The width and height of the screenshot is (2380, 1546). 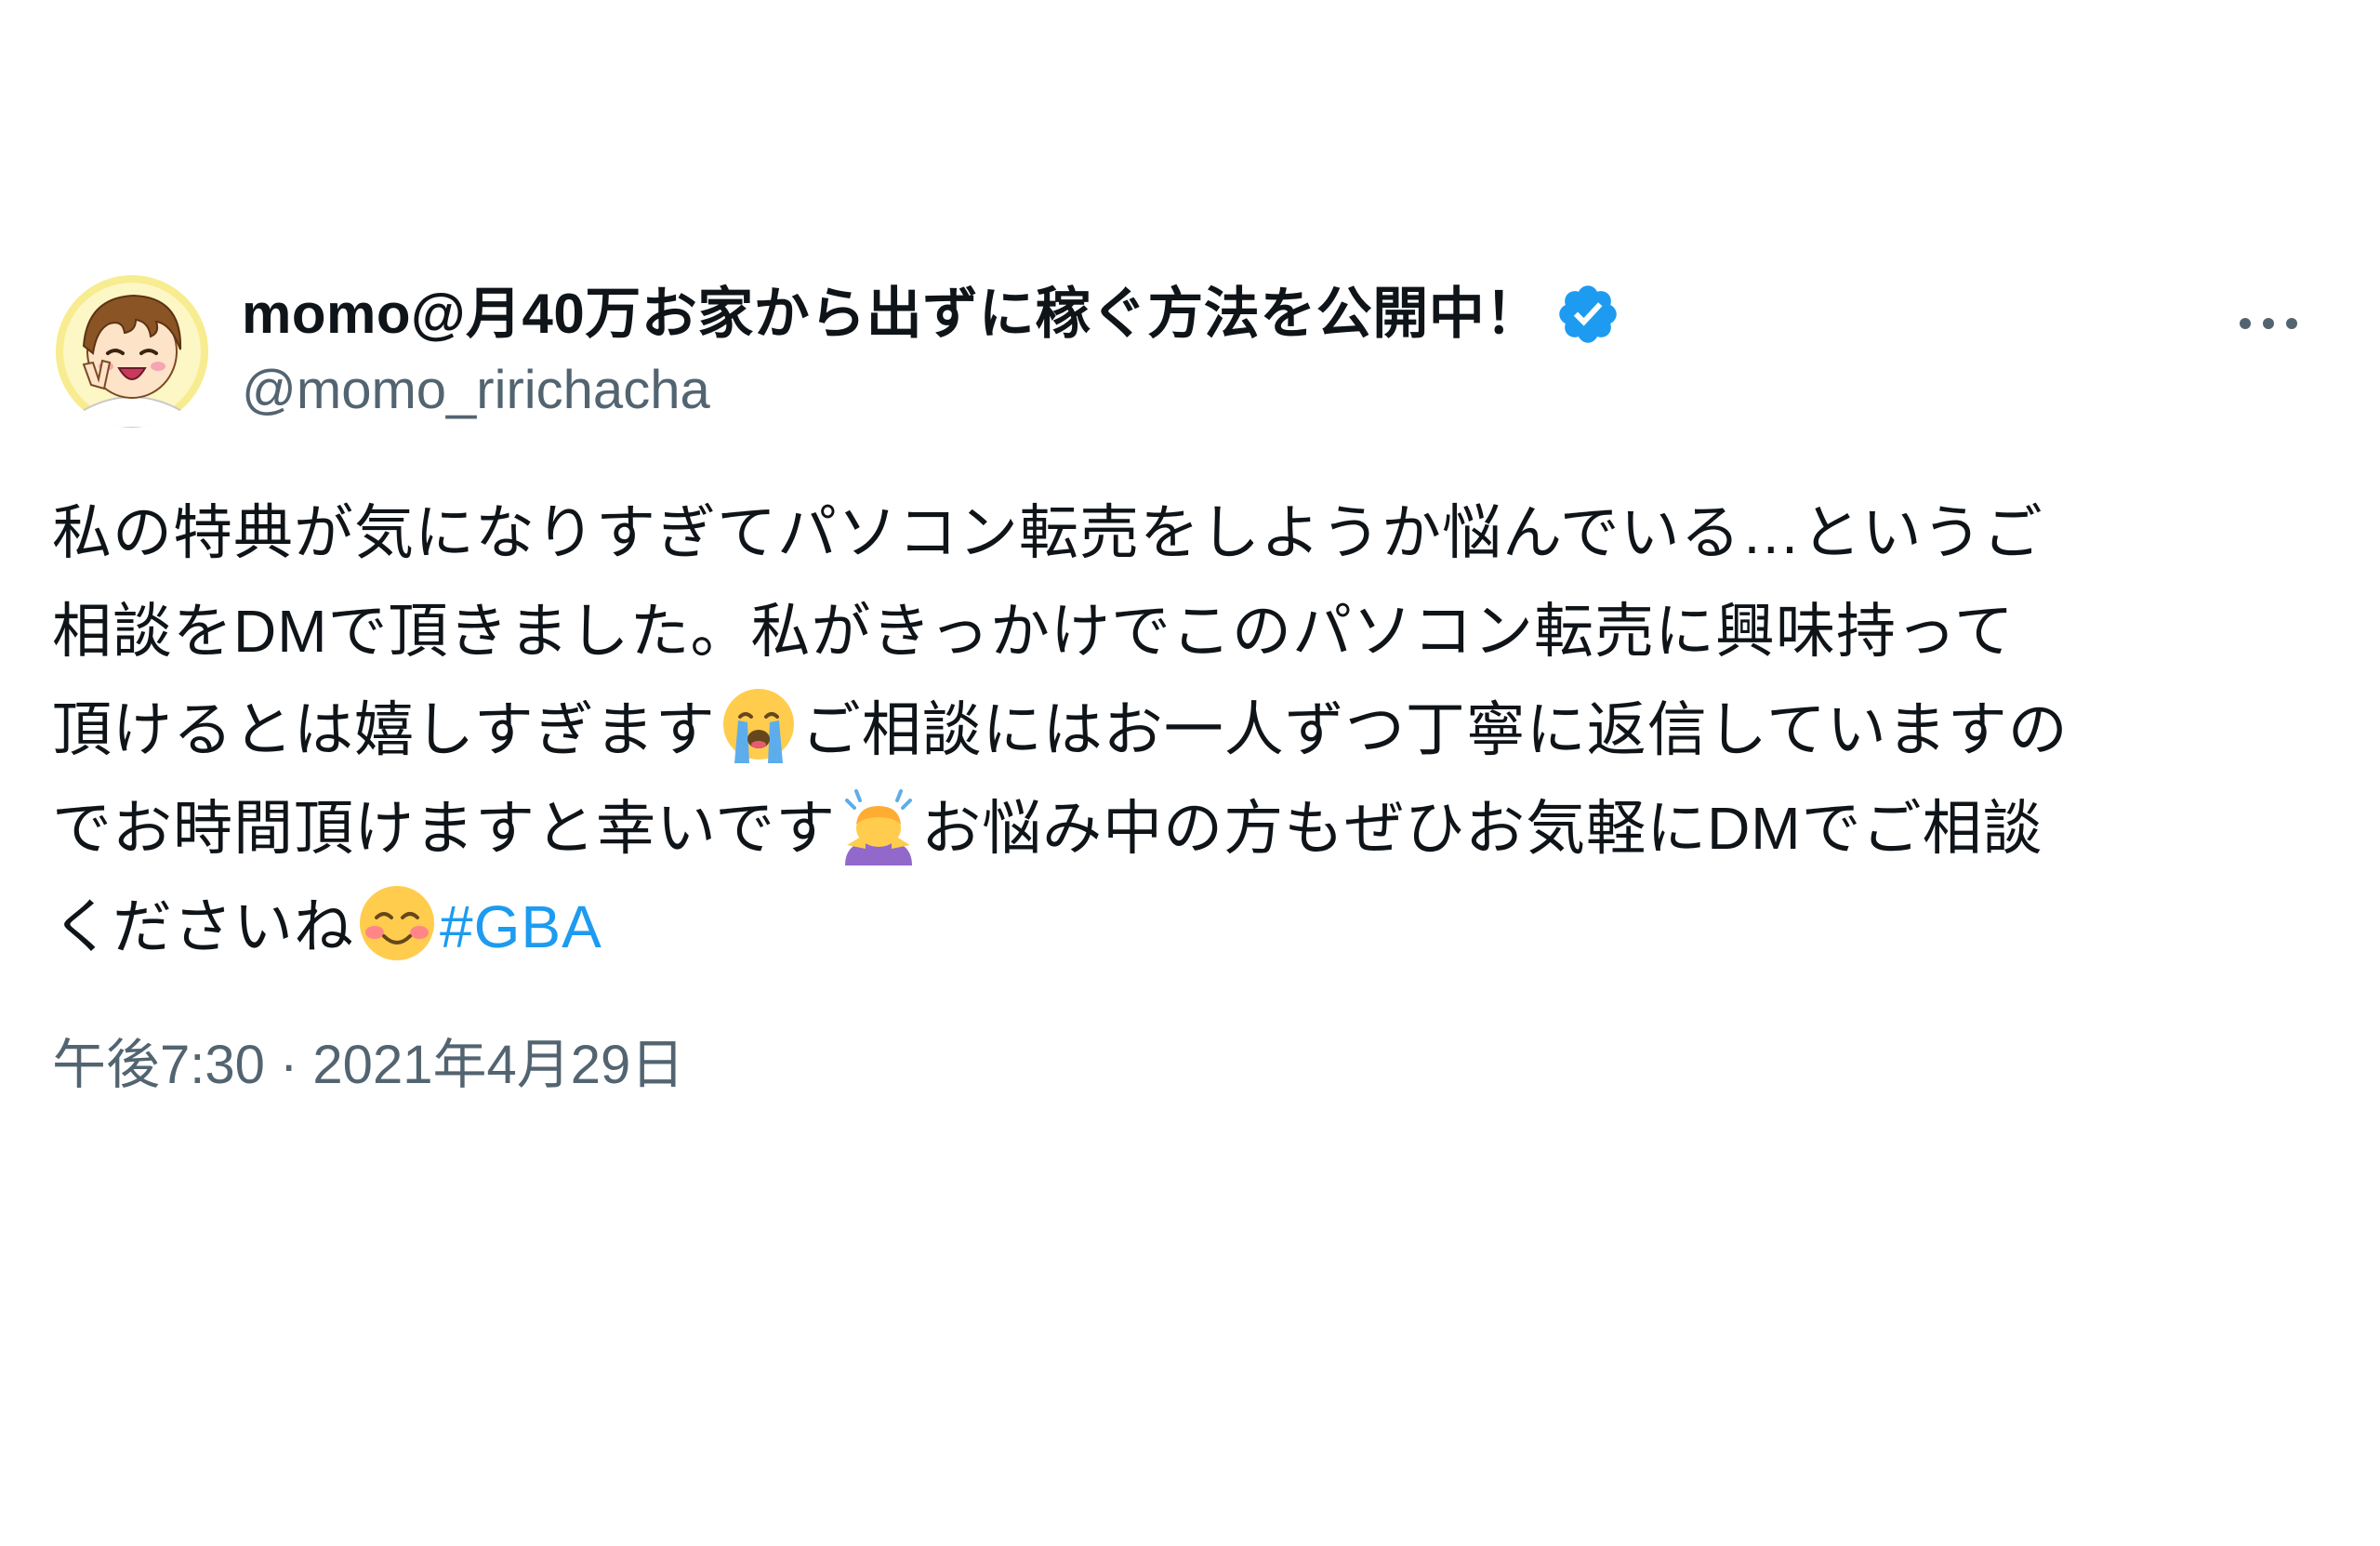 I want to click on verified-badge-icon, so click(x=1587, y=314).